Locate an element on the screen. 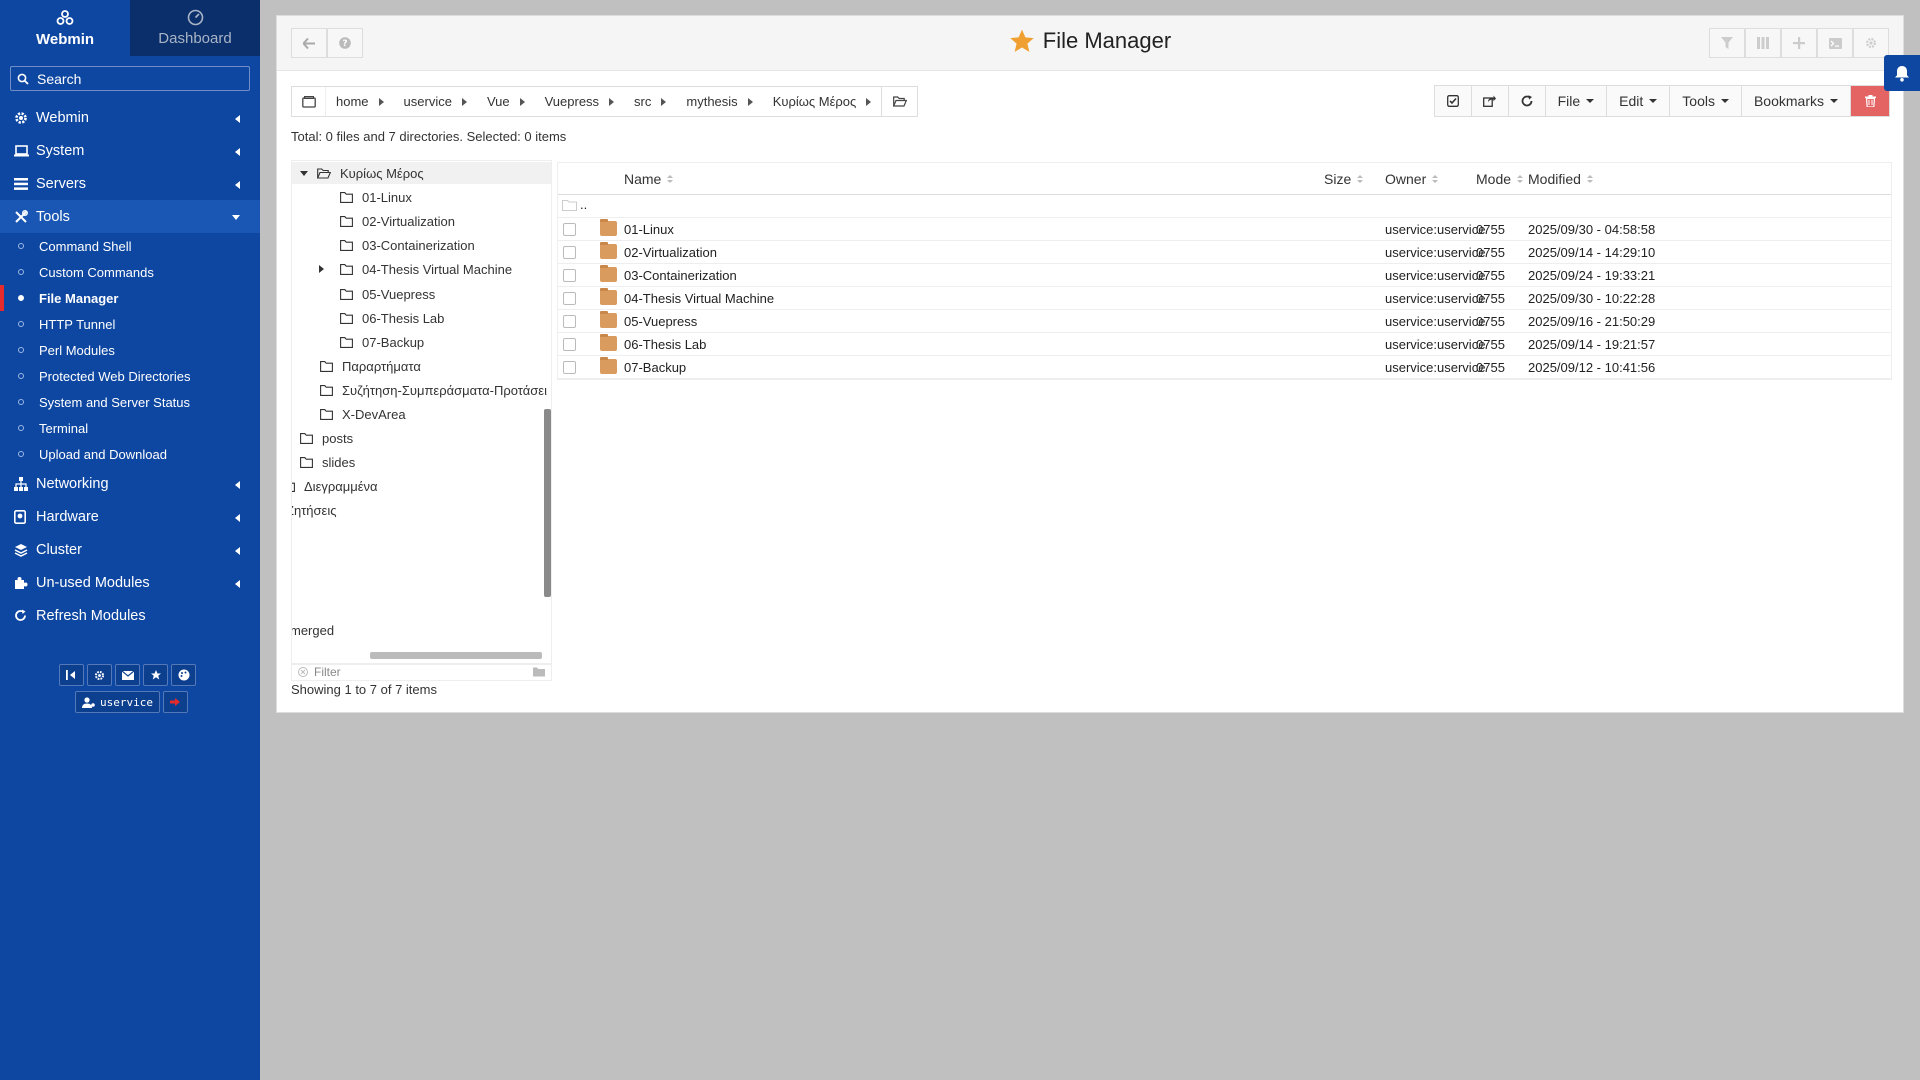 This screenshot has height=1080, width=1920. cell-name: 06-Thesis Lab is located at coordinates (665, 344).